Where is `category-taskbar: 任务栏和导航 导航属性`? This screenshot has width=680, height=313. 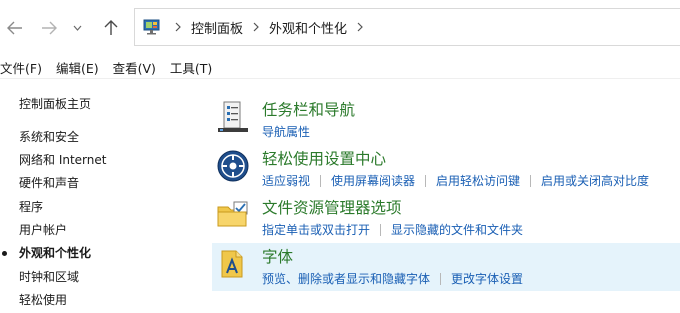 category-taskbar: 任务栏和导航 导航属性 is located at coordinates (446, 120).